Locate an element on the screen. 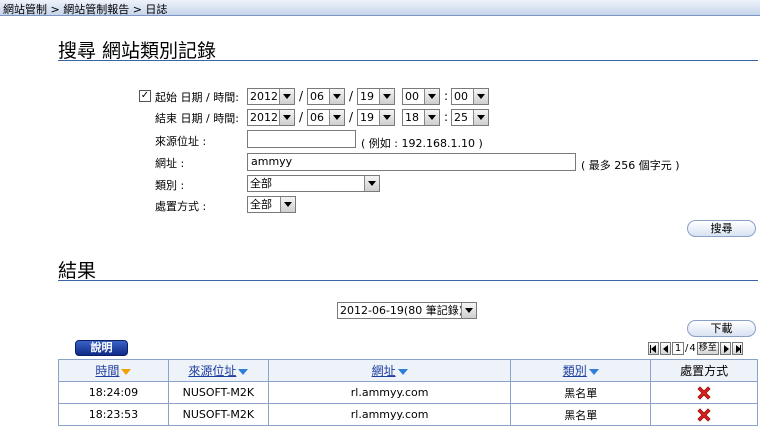  cell-time: 18:23:53 is located at coordinates (113, 414).